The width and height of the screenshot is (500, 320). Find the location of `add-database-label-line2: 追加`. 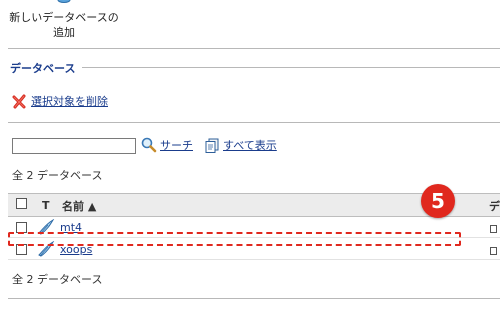

add-database-label-line2: 追加 is located at coordinates (64, 32).